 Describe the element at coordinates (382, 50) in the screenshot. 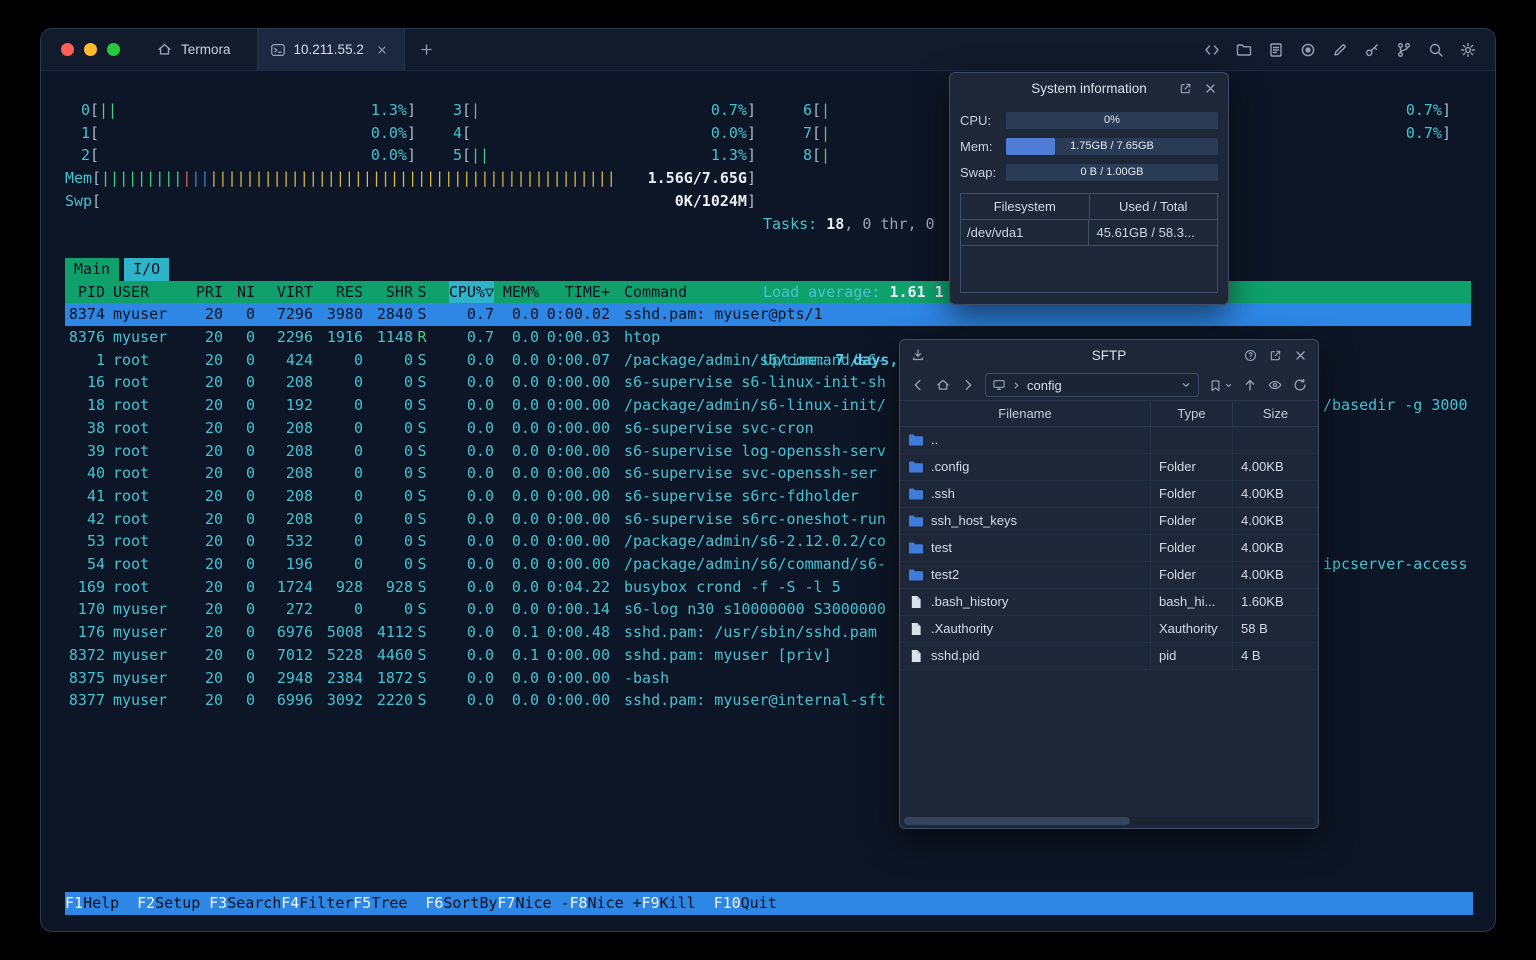

I see `close-tab-icon` at that location.